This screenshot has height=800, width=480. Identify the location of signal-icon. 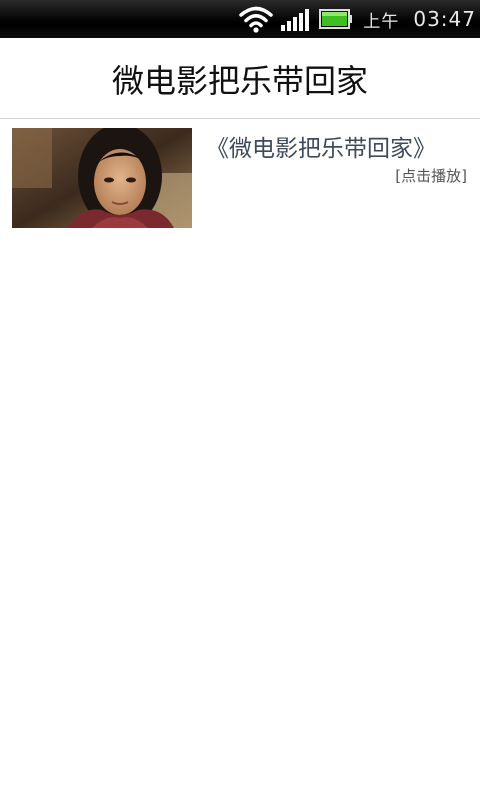
(295, 20).